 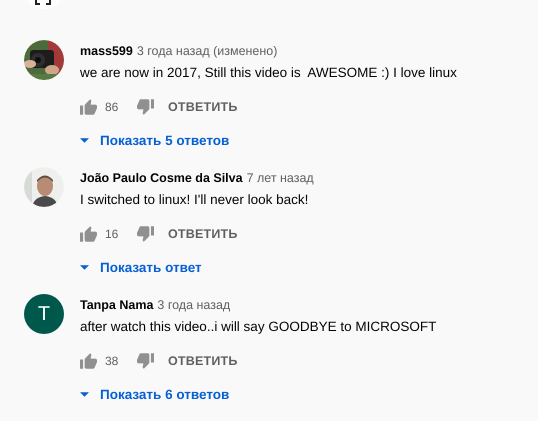 I want to click on comment-time: 7 лет назад, so click(x=280, y=178).